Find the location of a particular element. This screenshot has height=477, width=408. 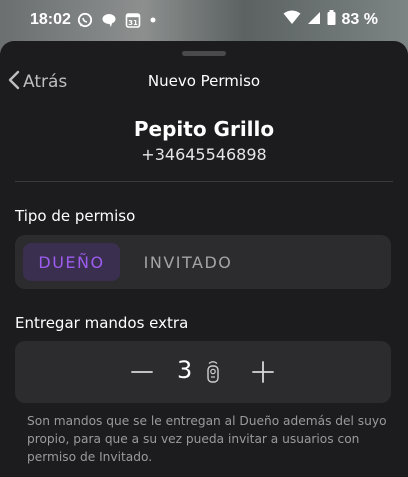

calendar-icon: 31 is located at coordinates (133, 20).